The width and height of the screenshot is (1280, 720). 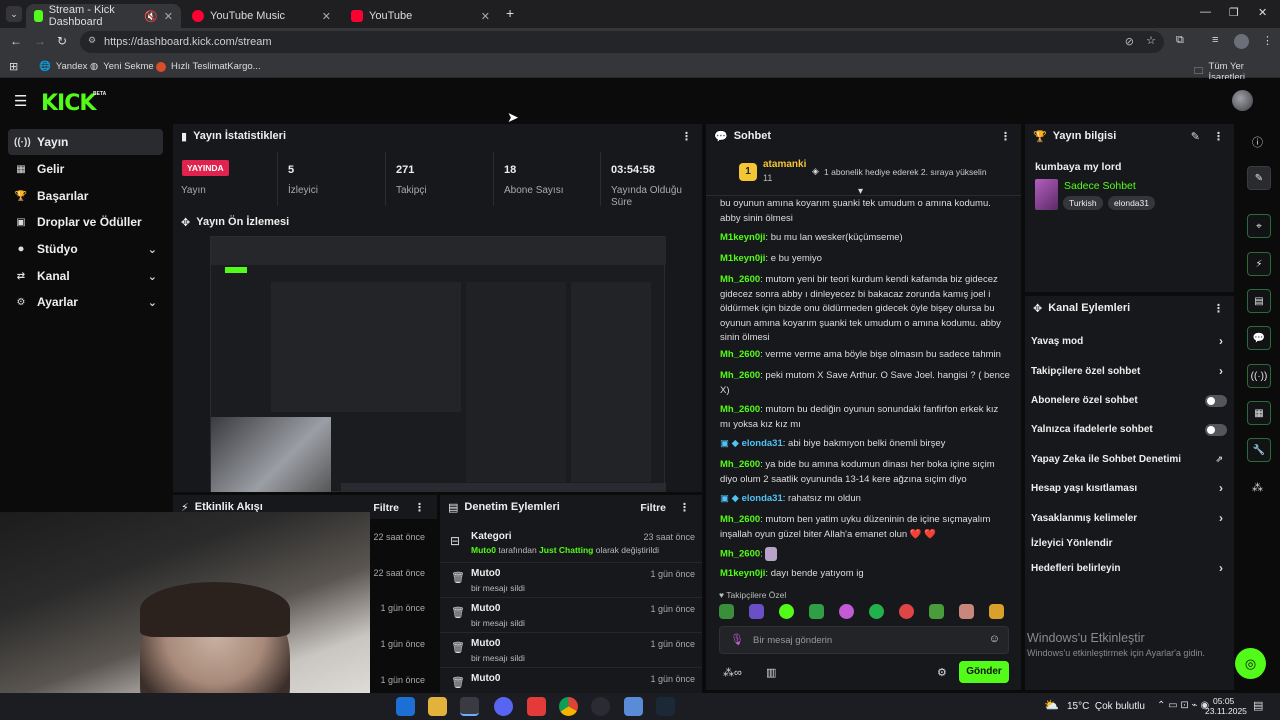 What do you see at coordinates (984, 672) in the screenshot?
I see `send-button: Gönder` at bounding box center [984, 672].